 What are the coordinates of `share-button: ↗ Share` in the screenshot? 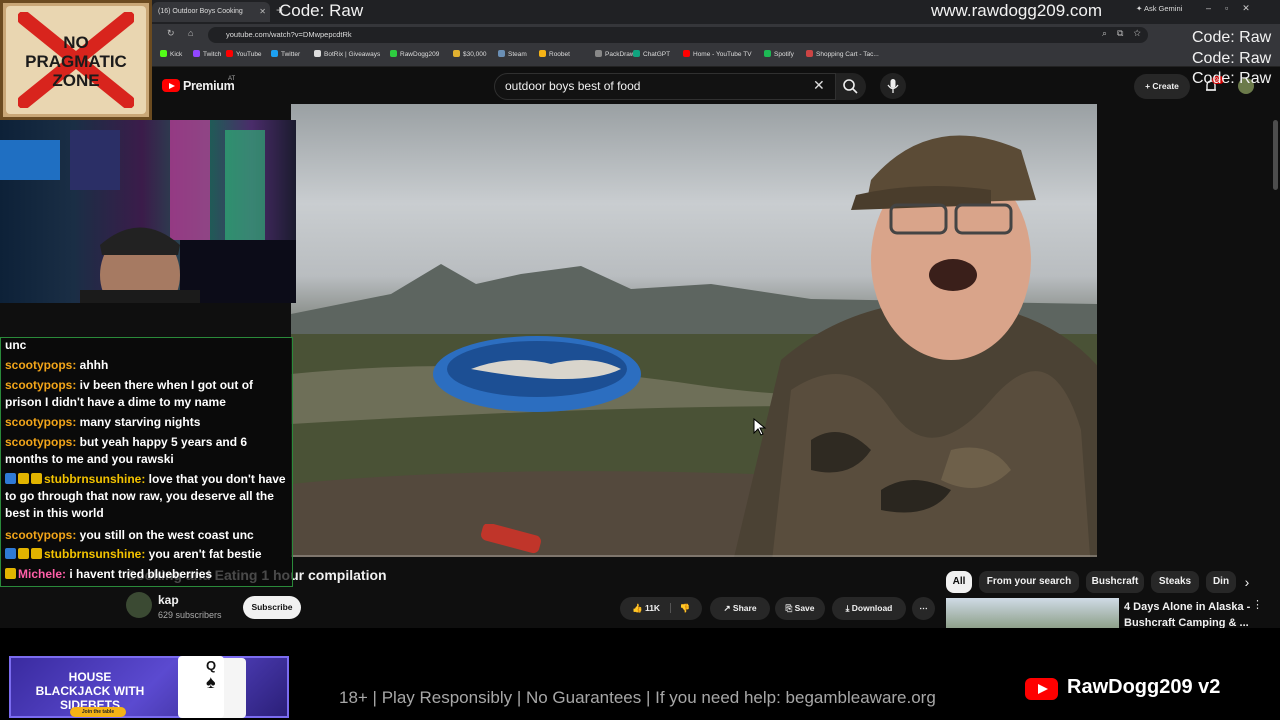 It's located at (740, 608).